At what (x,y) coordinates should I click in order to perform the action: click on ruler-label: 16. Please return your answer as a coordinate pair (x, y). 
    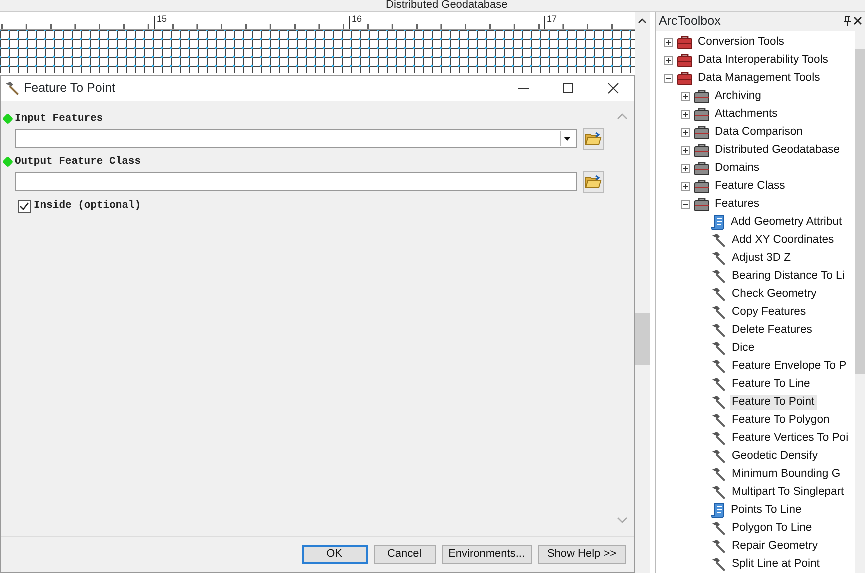
    Looking at the image, I should click on (357, 19).